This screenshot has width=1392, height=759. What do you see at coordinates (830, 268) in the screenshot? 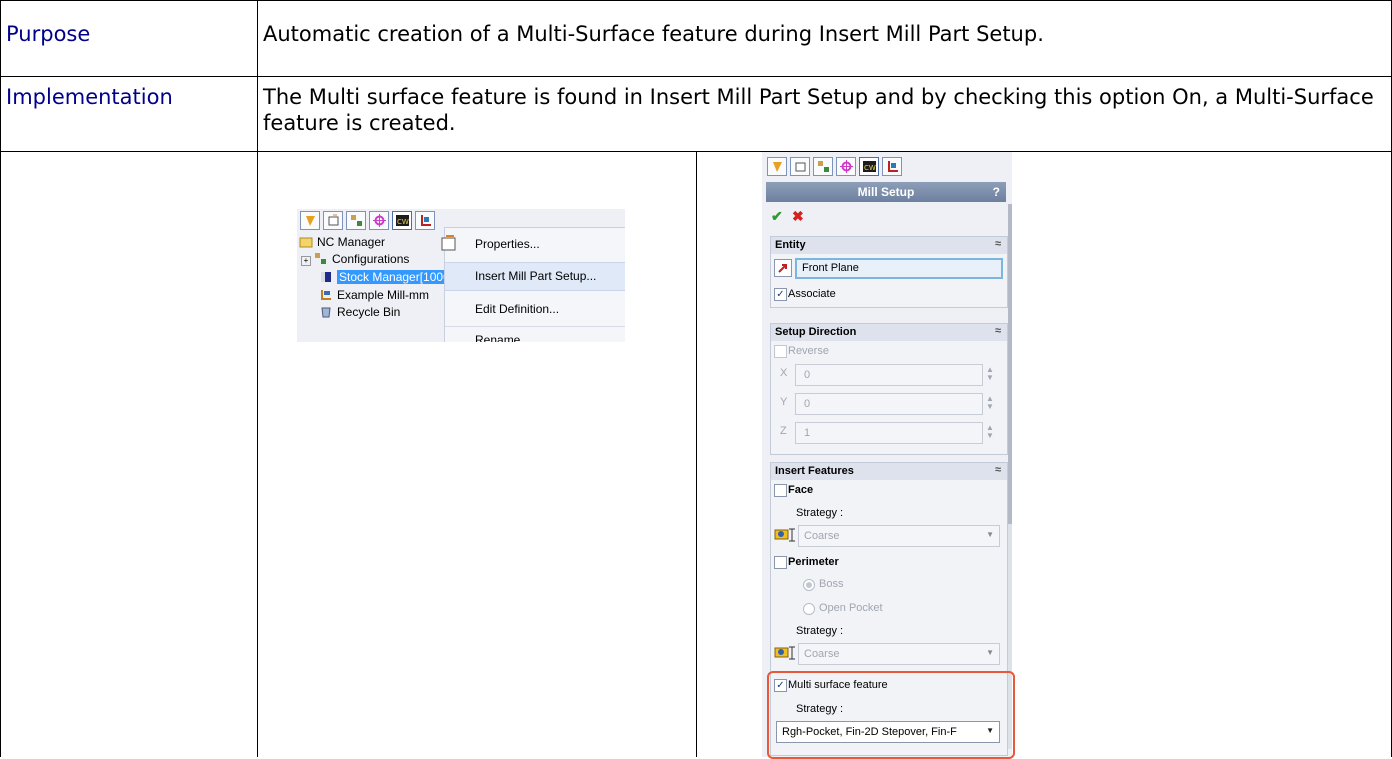
I see `entity-value: Front Plane` at bounding box center [830, 268].